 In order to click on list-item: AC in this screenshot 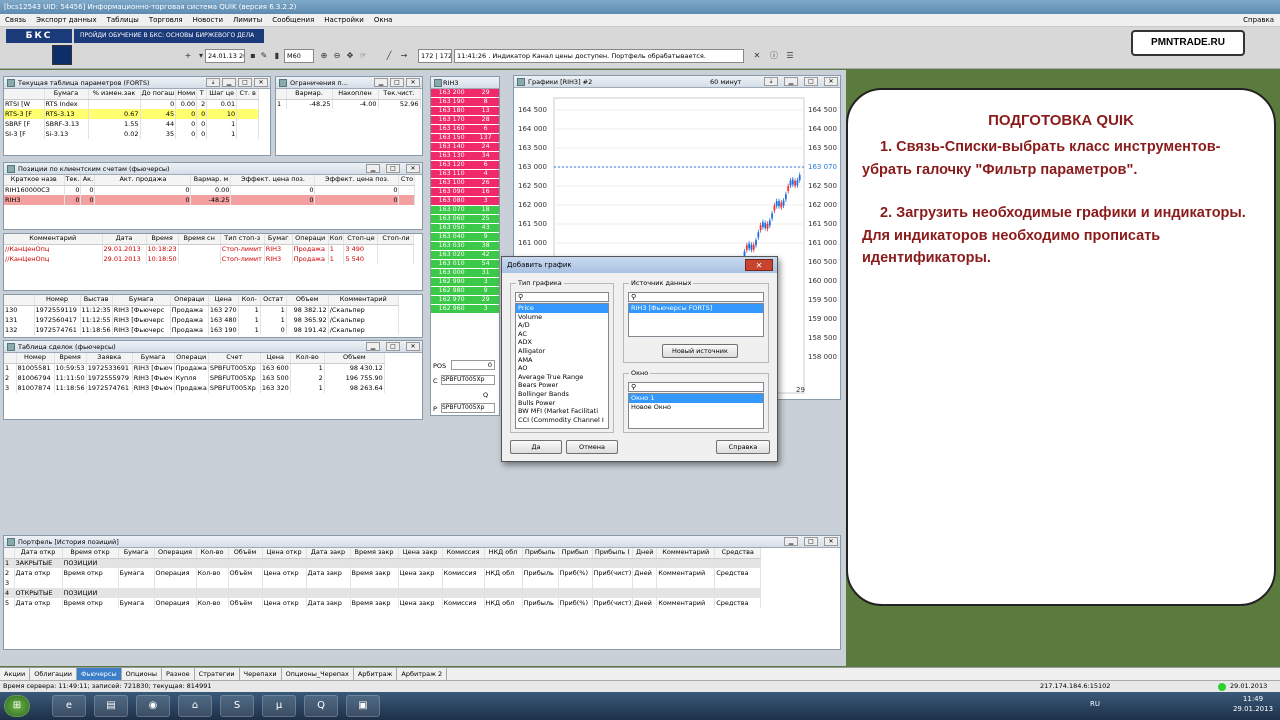, I will do `click(562, 334)`.